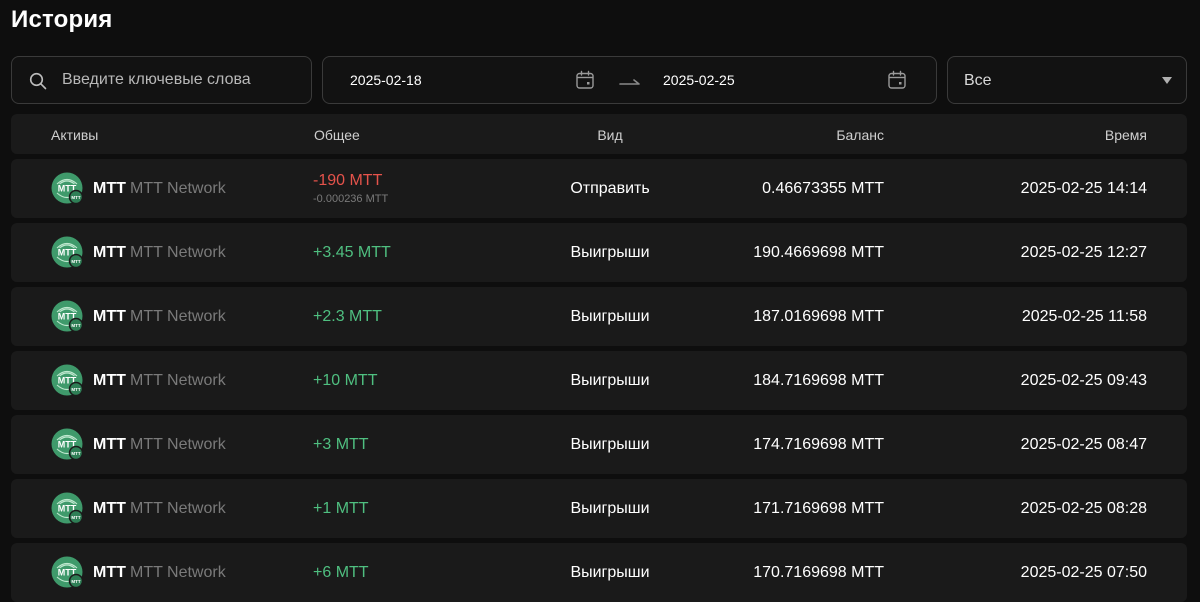 The height and width of the screenshot is (602, 1200). I want to click on header-asset: Активы, so click(75, 135).